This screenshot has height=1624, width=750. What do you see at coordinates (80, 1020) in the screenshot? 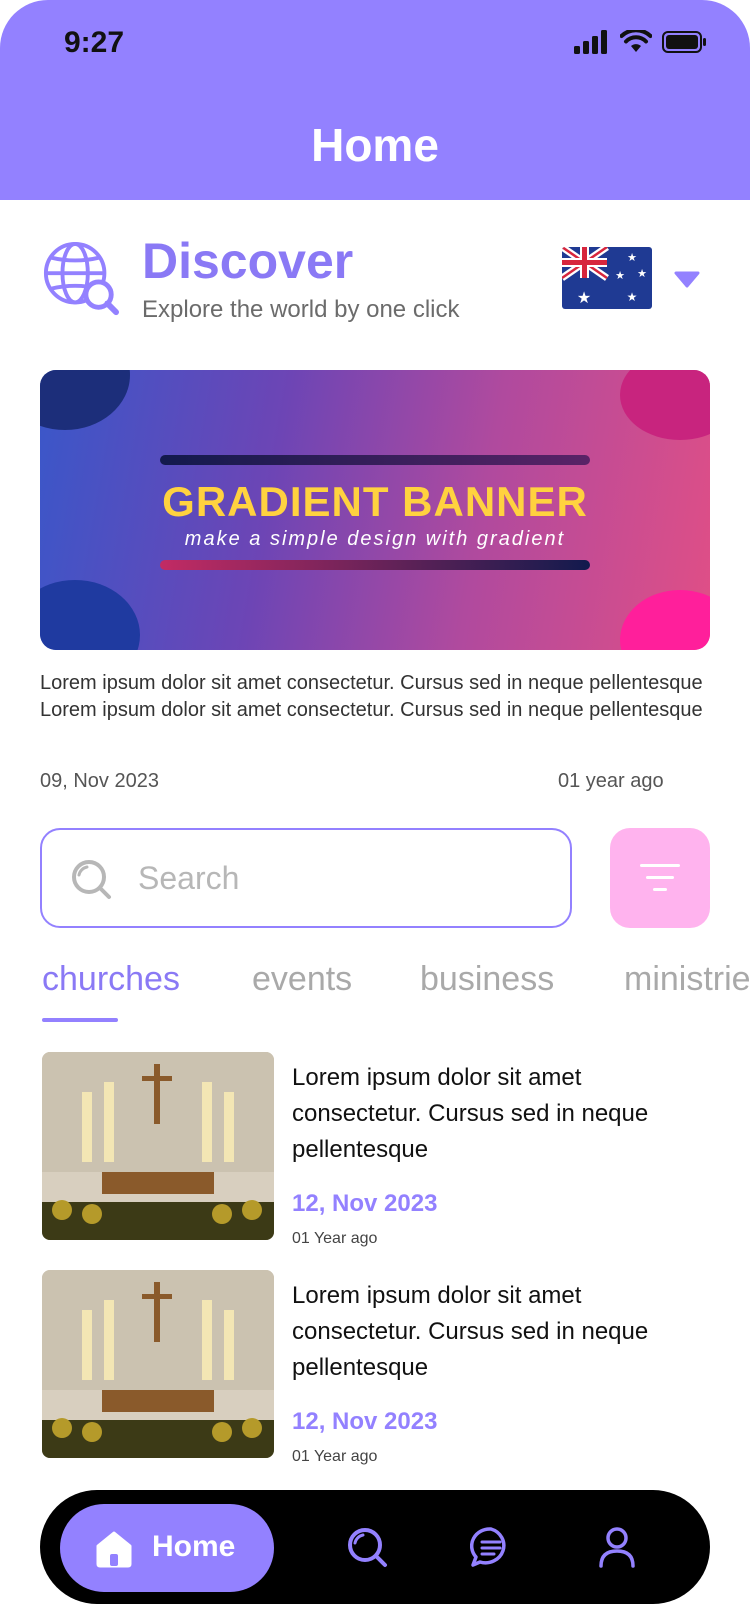
I see `active-tab-indicator` at bounding box center [80, 1020].